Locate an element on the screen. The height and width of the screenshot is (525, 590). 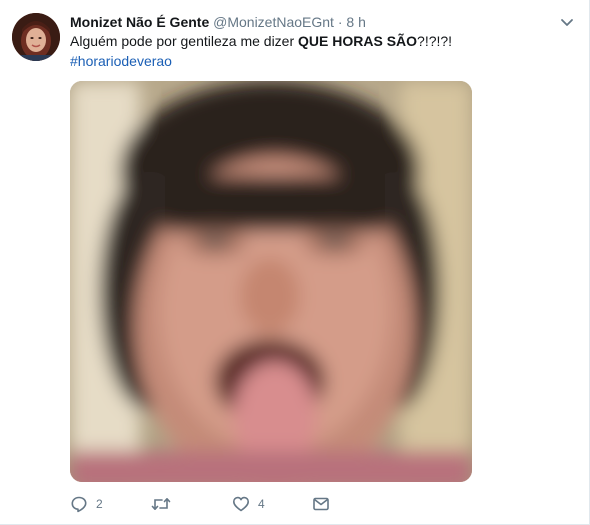
envelope-icon is located at coordinates (321, 504).